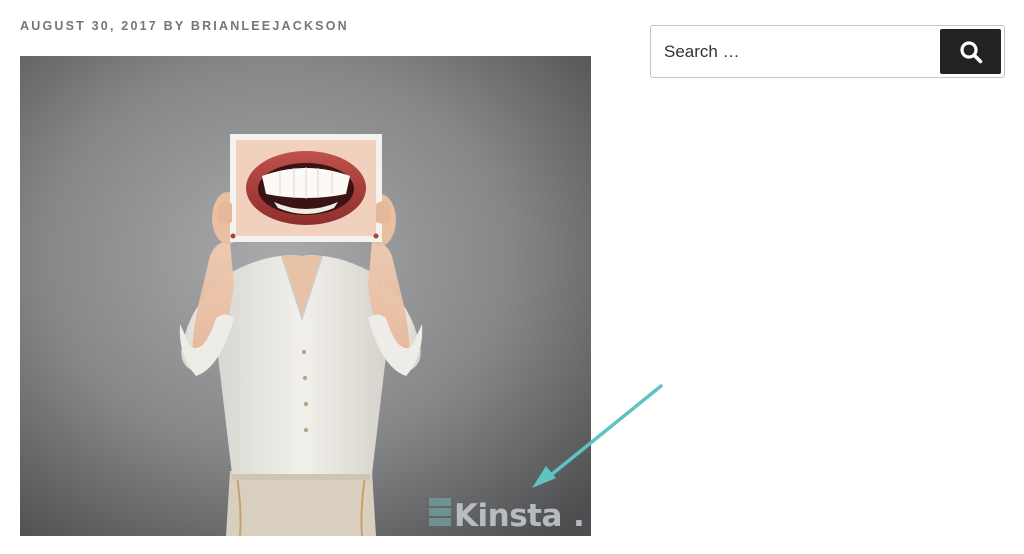  What do you see at coordinates (270, 26) in the screenshot?
I see `author-link: BRIANLEEJACKSON` at bounding box center [270, 26].